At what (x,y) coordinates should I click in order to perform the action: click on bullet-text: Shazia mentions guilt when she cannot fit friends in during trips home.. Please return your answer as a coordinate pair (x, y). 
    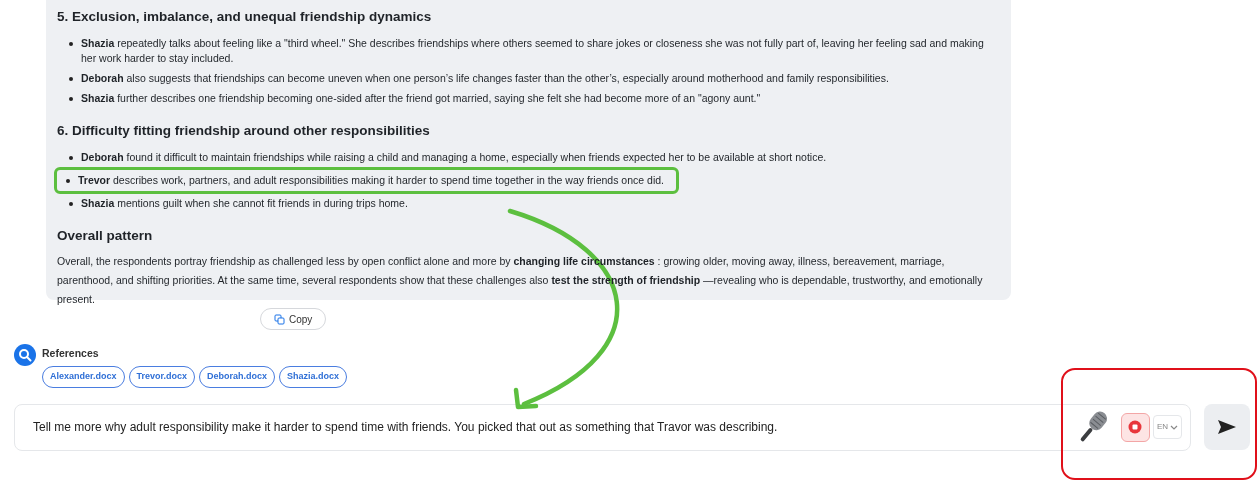
    Looking at the image, I should click on (244, 203).